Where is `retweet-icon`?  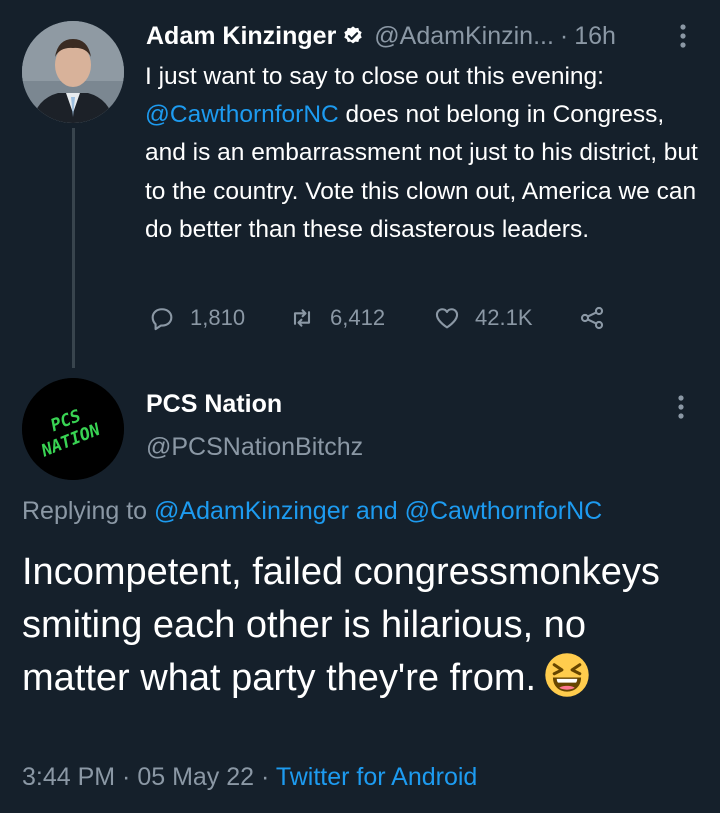 retweet-icon is located at coordinates (302, 318).